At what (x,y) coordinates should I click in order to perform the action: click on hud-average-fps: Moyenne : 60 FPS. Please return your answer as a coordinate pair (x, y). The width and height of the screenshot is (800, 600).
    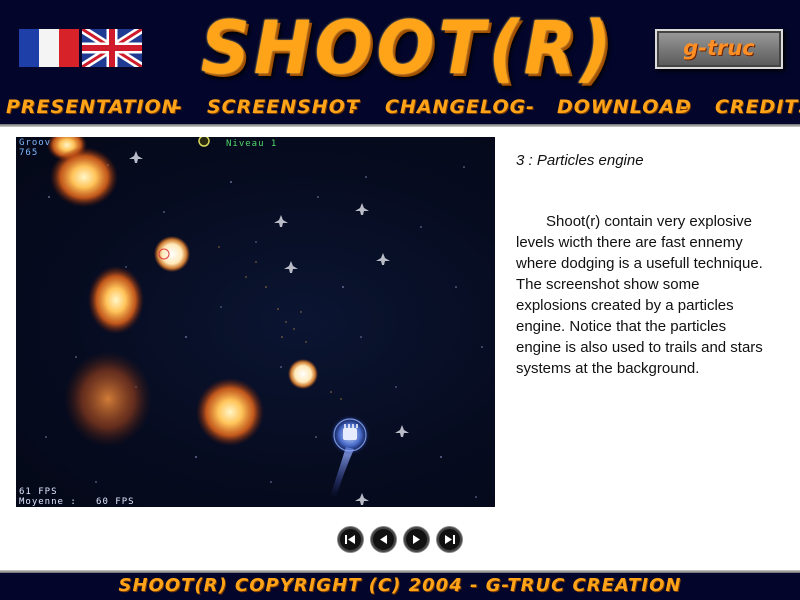
    Looking at the image, I should click on (77, 502).